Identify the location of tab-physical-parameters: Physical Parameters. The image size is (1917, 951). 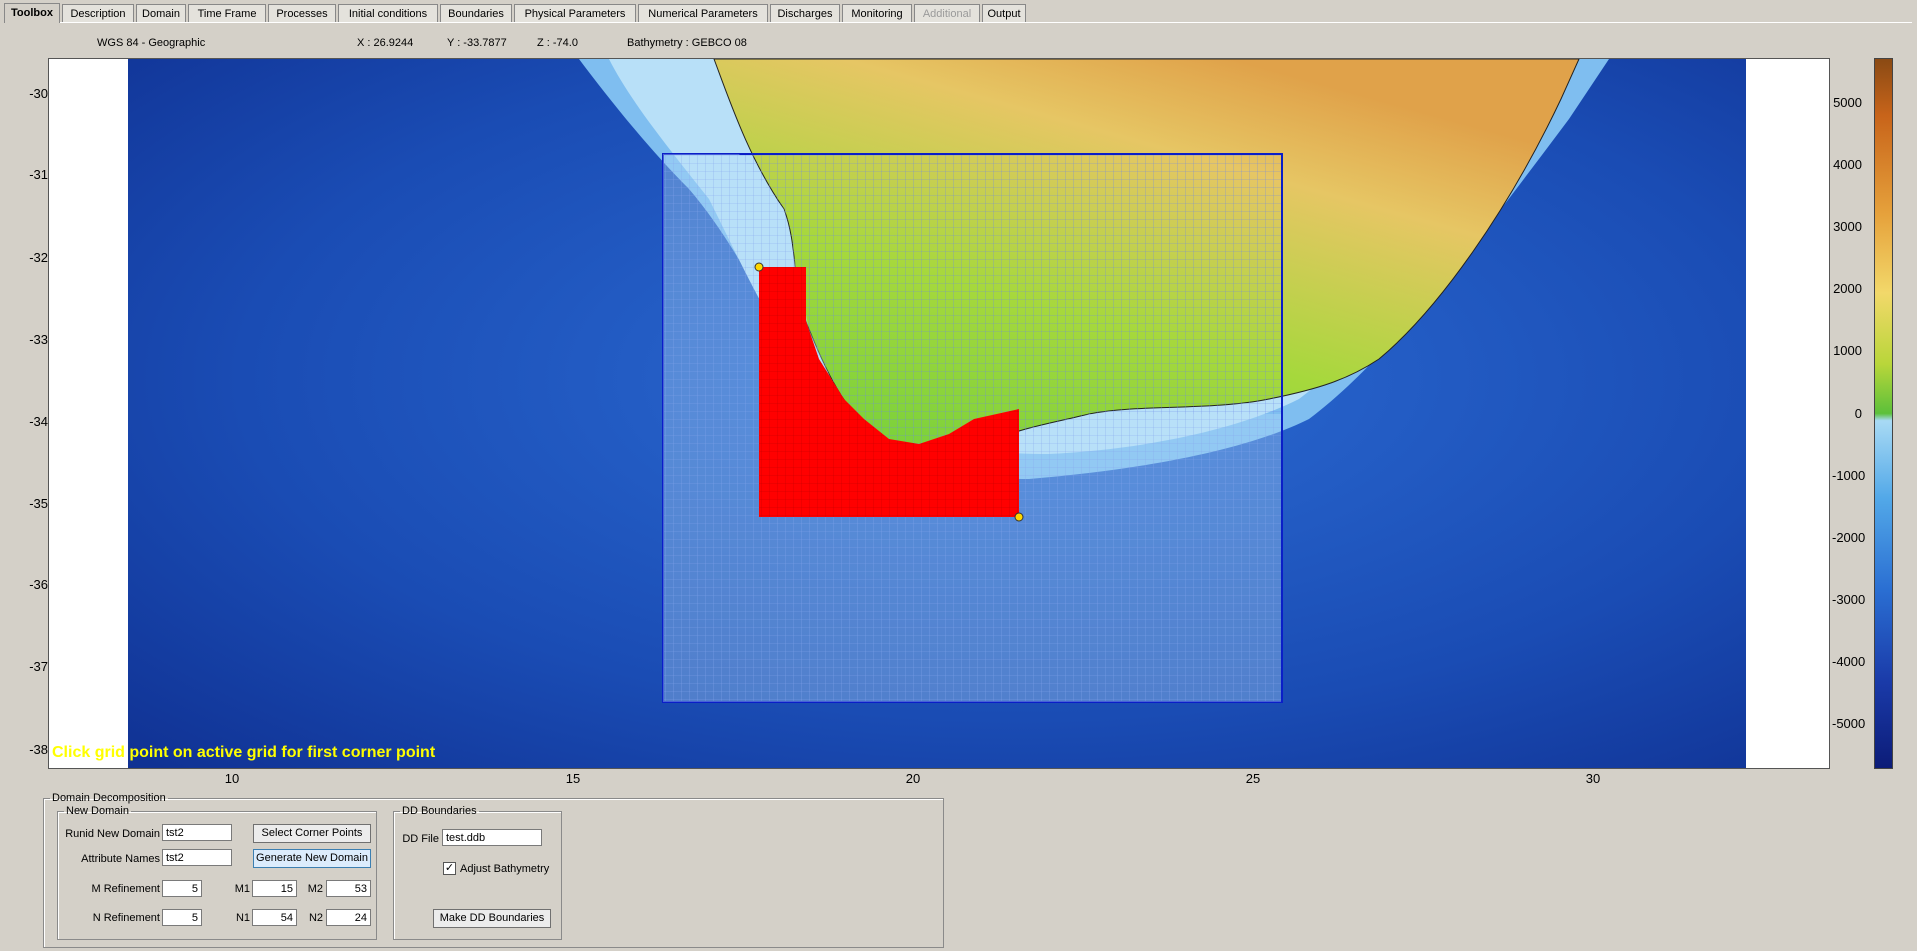
(575, 13).